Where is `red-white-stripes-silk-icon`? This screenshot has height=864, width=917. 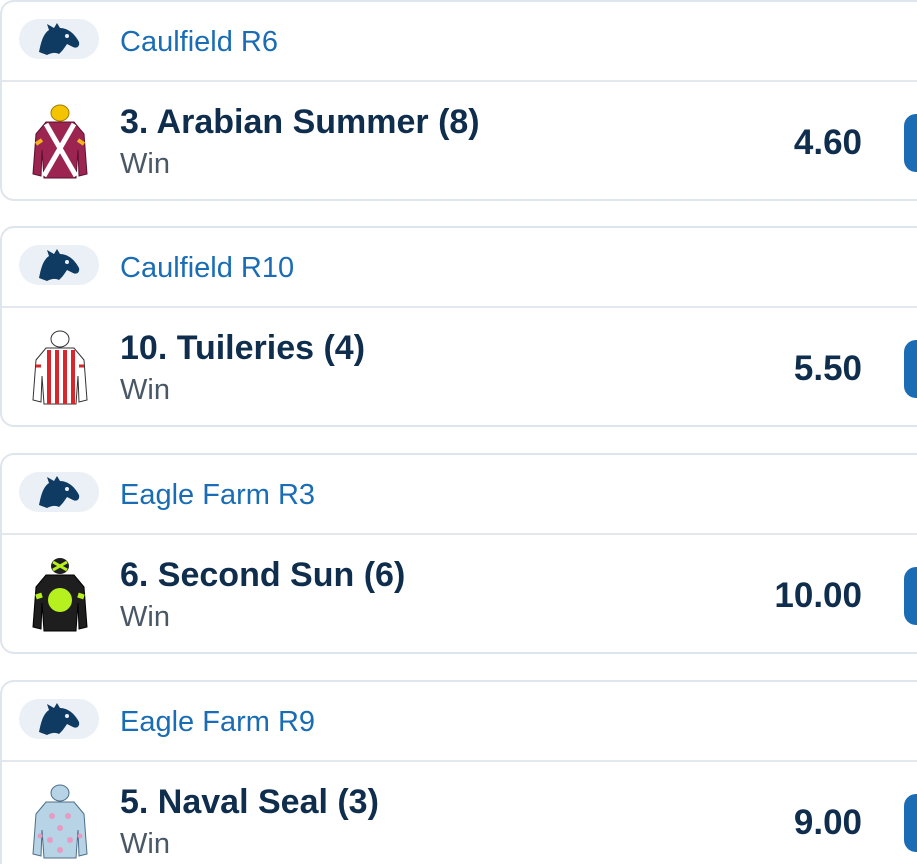
red-white-stripes-silk-icon is located at coordinates (60, 366).